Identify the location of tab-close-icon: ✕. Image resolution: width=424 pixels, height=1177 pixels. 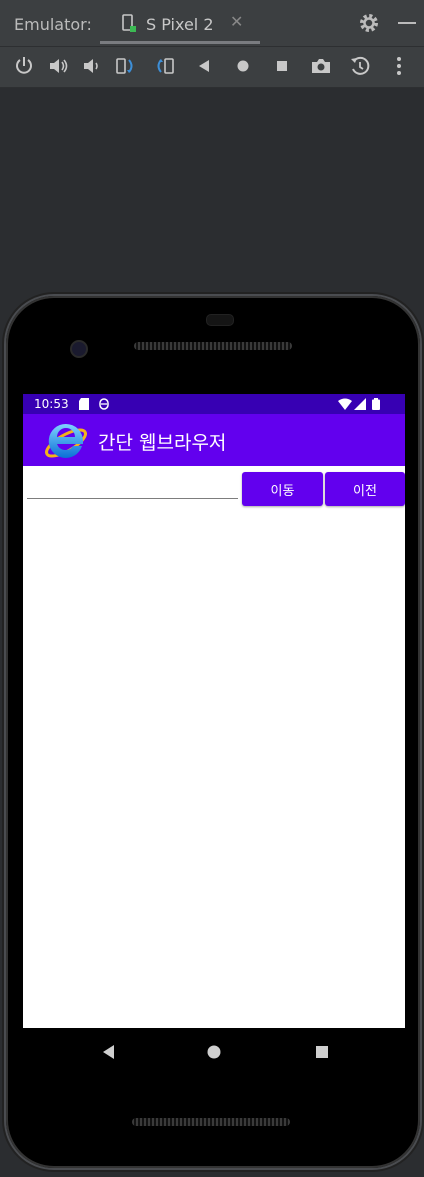
(236, 21).